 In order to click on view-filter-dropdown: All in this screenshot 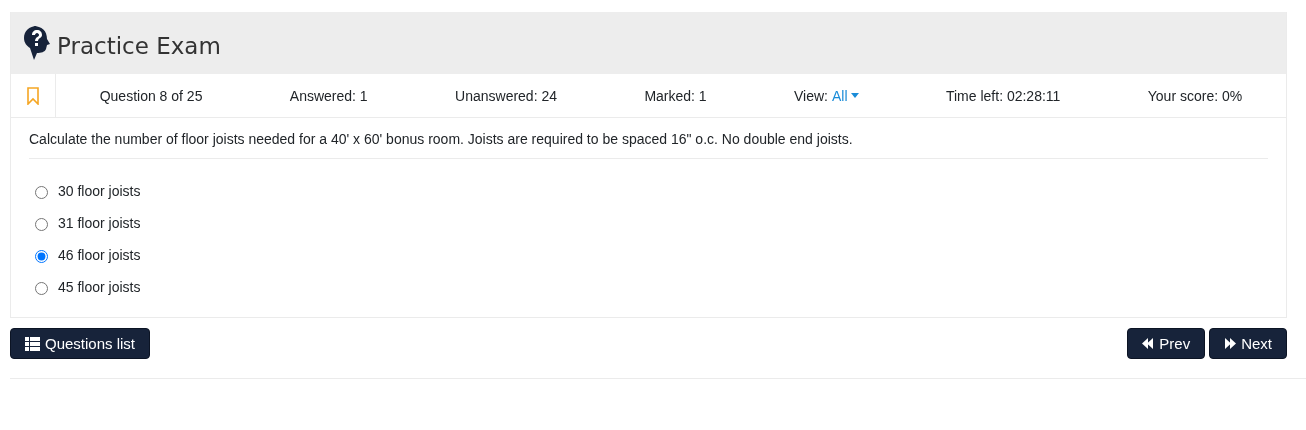, I will do `click(845, 95)`.